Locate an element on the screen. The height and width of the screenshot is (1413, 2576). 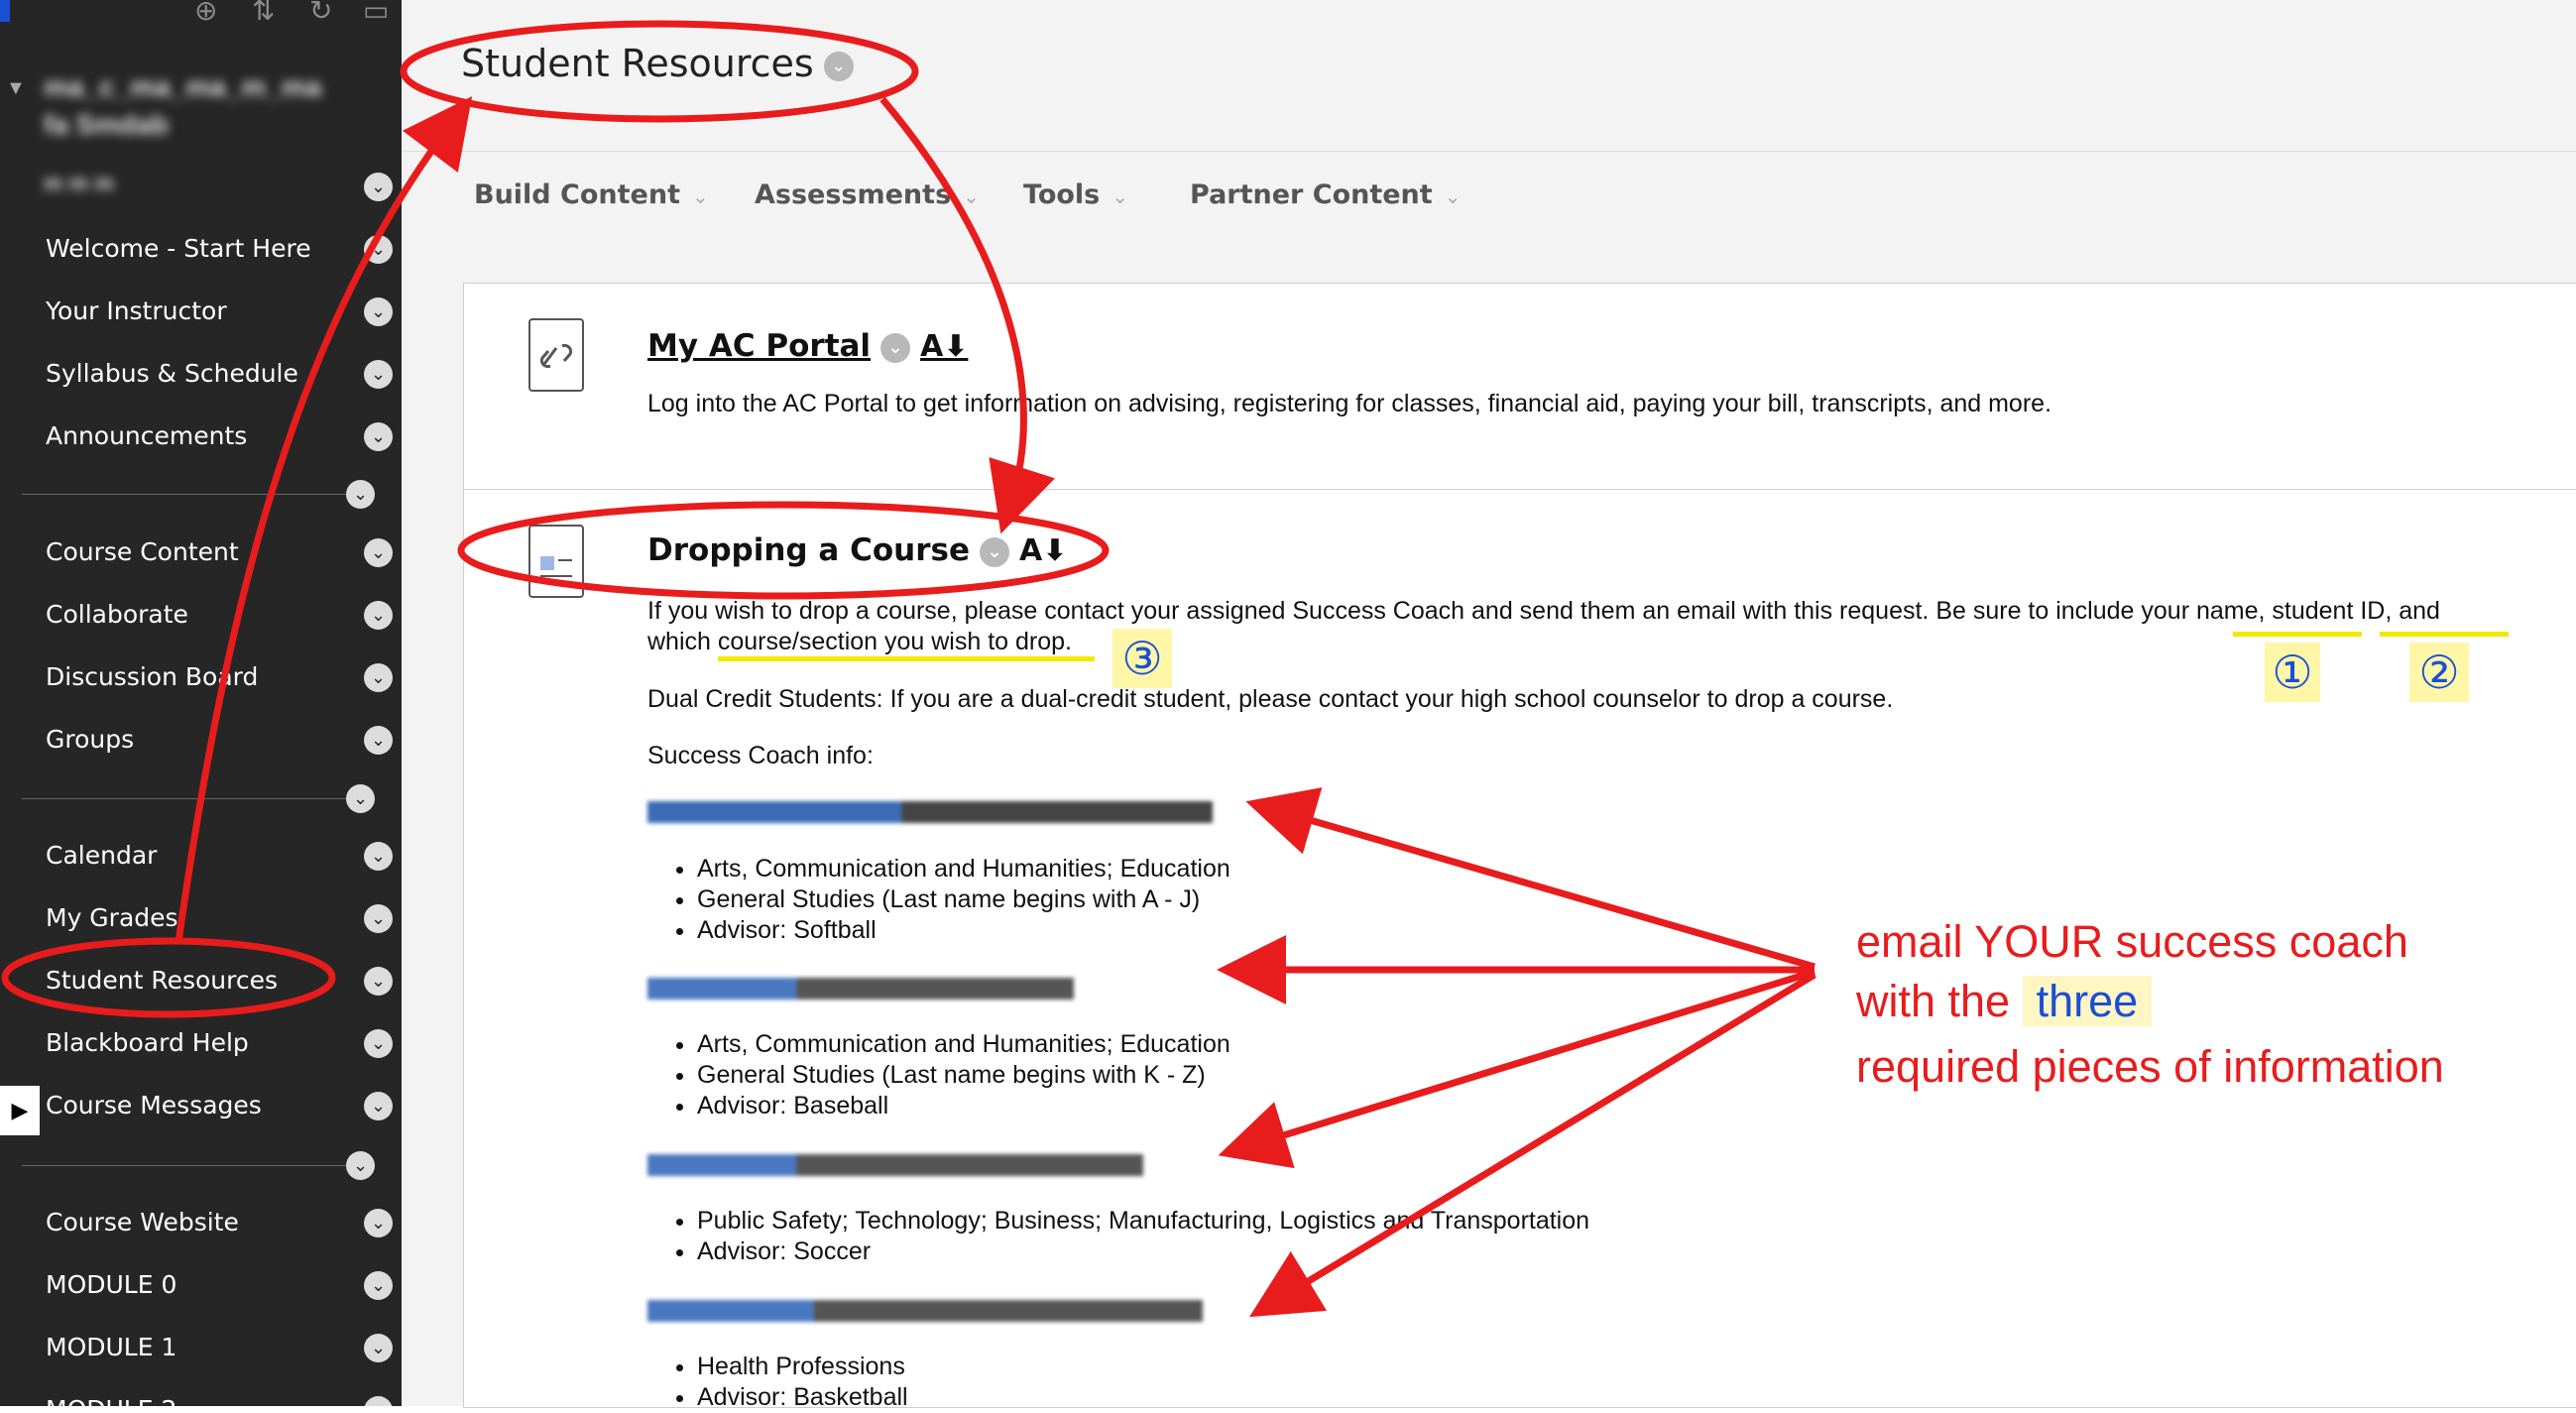
annotation-three: three is located at coordinates (2087, 1001).